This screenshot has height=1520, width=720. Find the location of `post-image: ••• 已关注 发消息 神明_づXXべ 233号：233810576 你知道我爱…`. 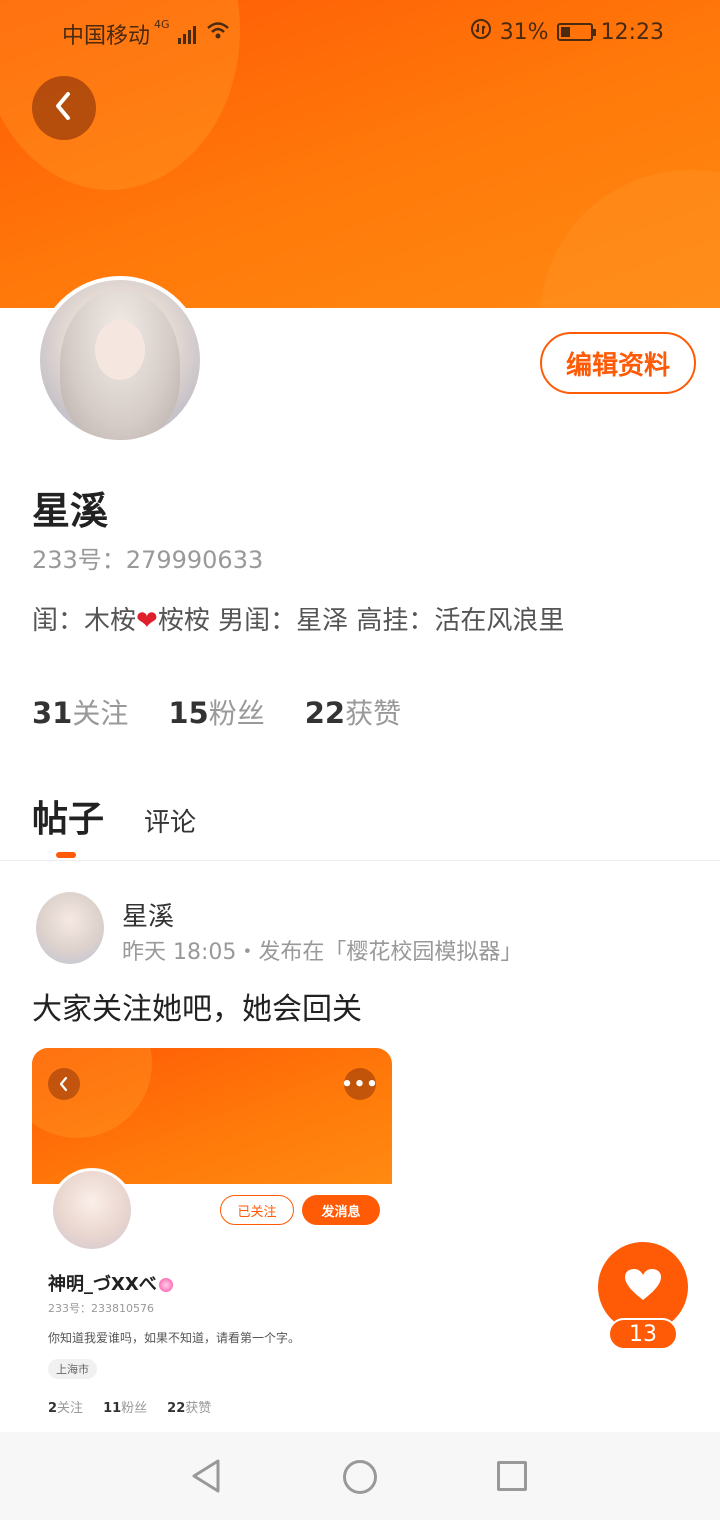

post-image: ••• 已关注 发消息 神明_づXXべ 233号：233810576 你知道我爱… is located at coordinates (212, 1240).